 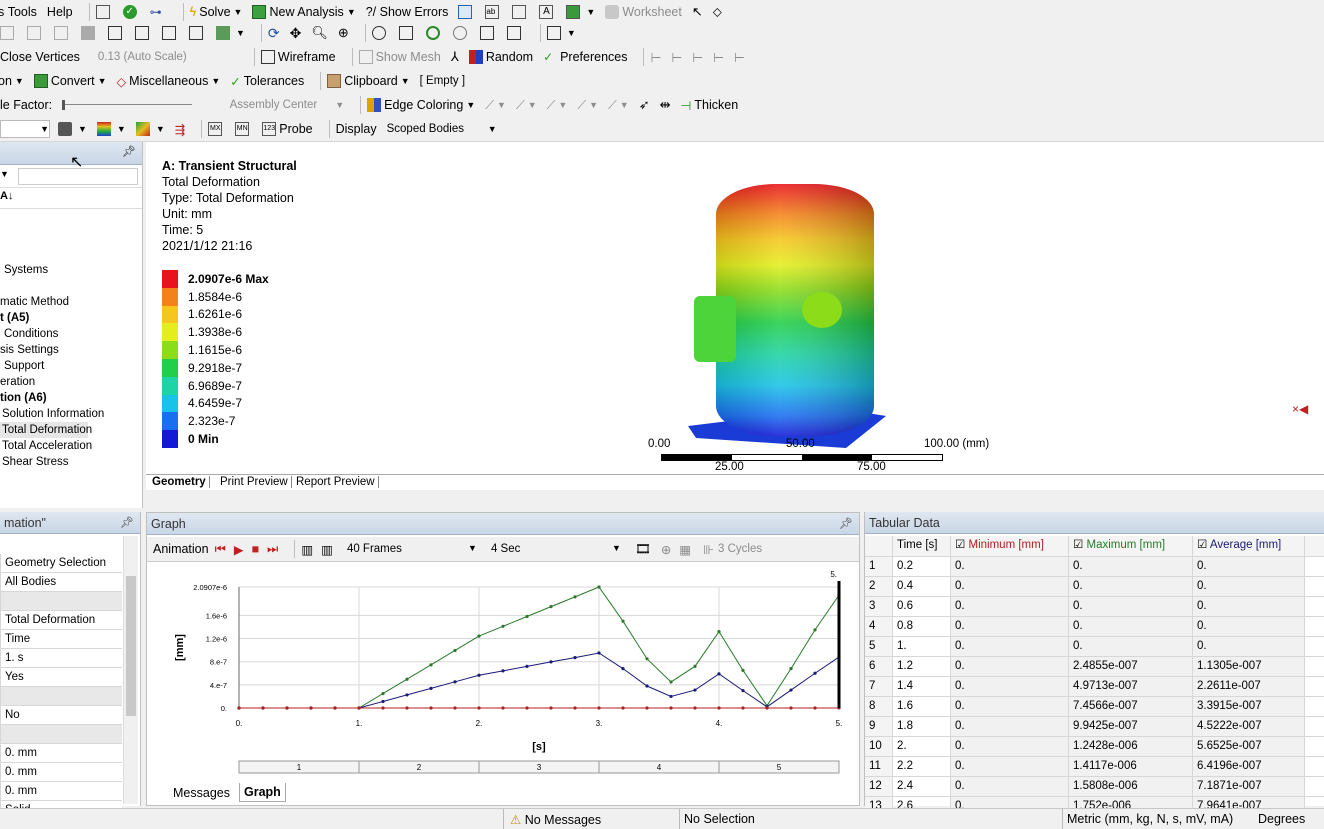 I want to click on details-scrollbar, so click(x=130, y=670).